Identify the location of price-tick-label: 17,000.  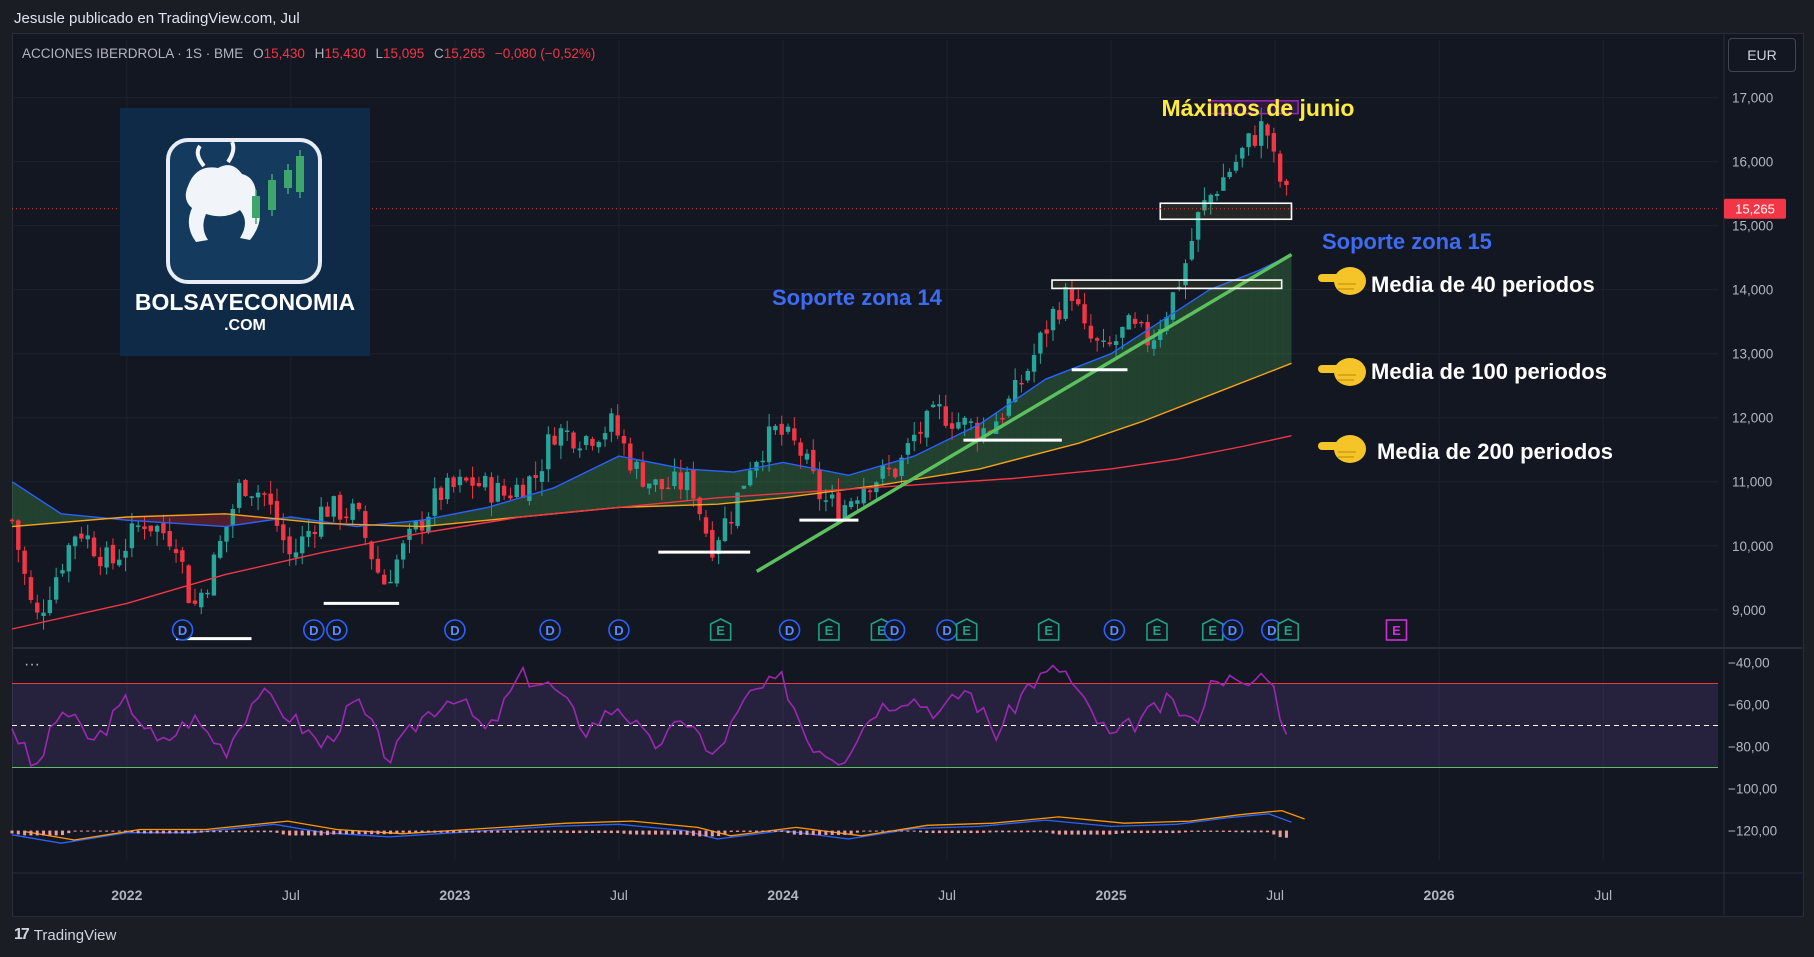
(1752, 98).